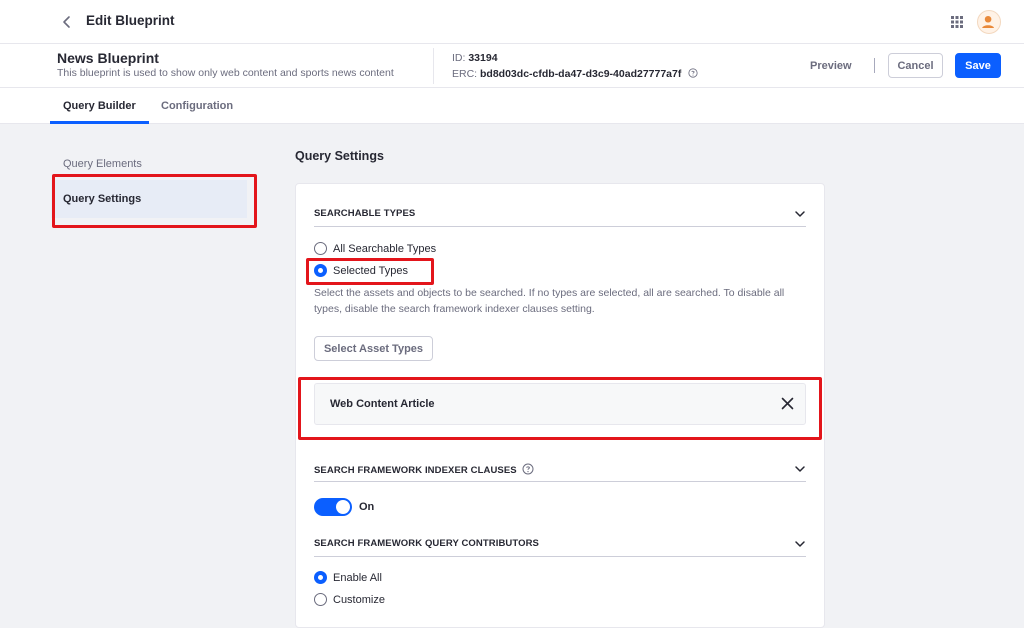 The image size is (1024, 628). What do you see at coordinates (459, 58) in the screenshot?
I see `id-label: ID:` at bounding box center [459, 58].